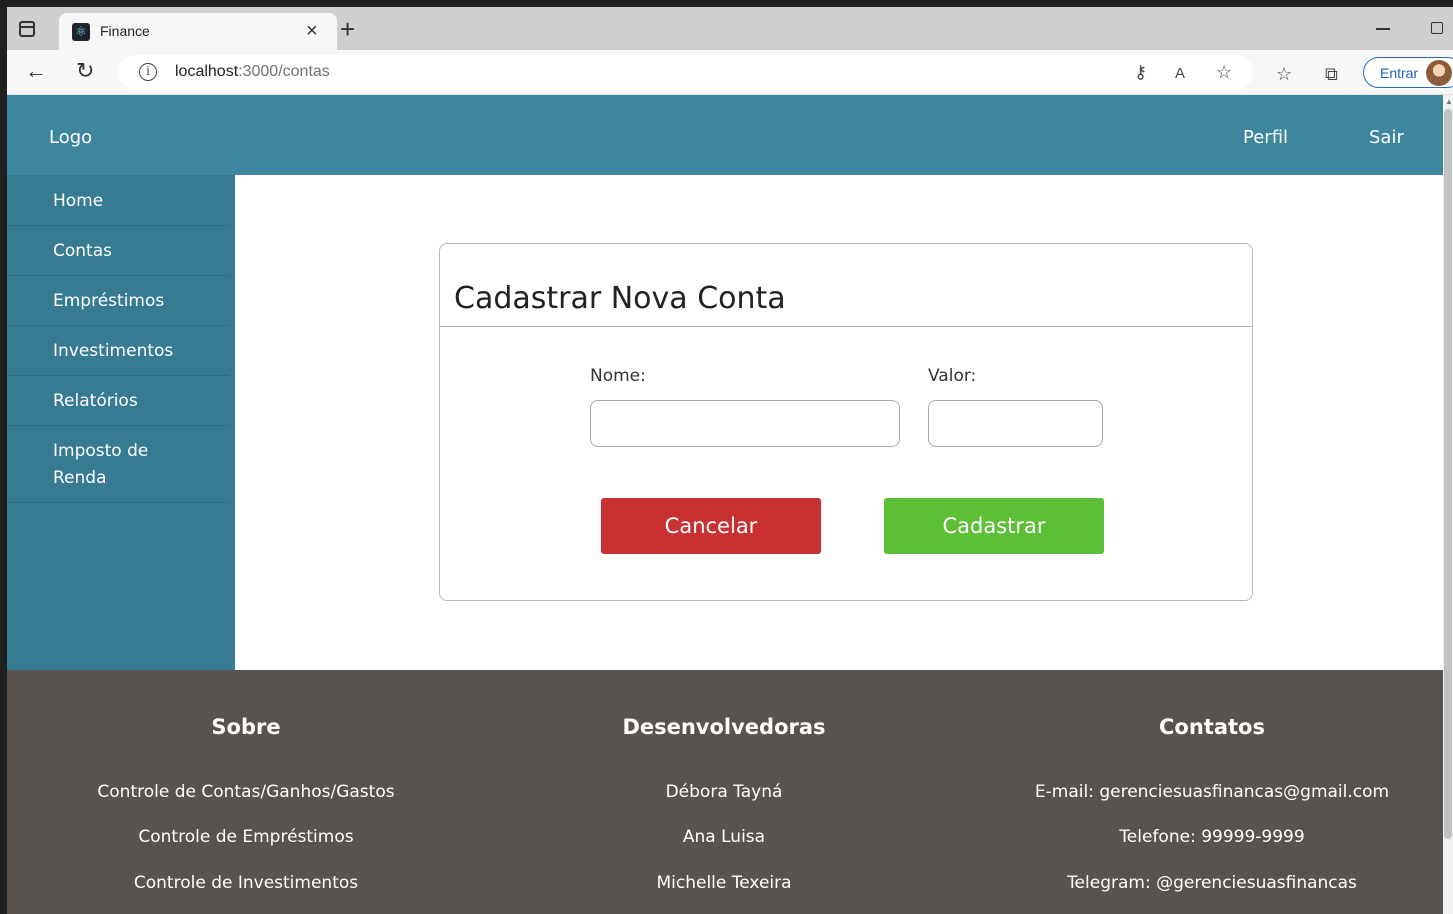  What do you see at coordinates (347, 29) in the screenshot?
I see `new-tab-icon: +` at bounding box center [347, 29].